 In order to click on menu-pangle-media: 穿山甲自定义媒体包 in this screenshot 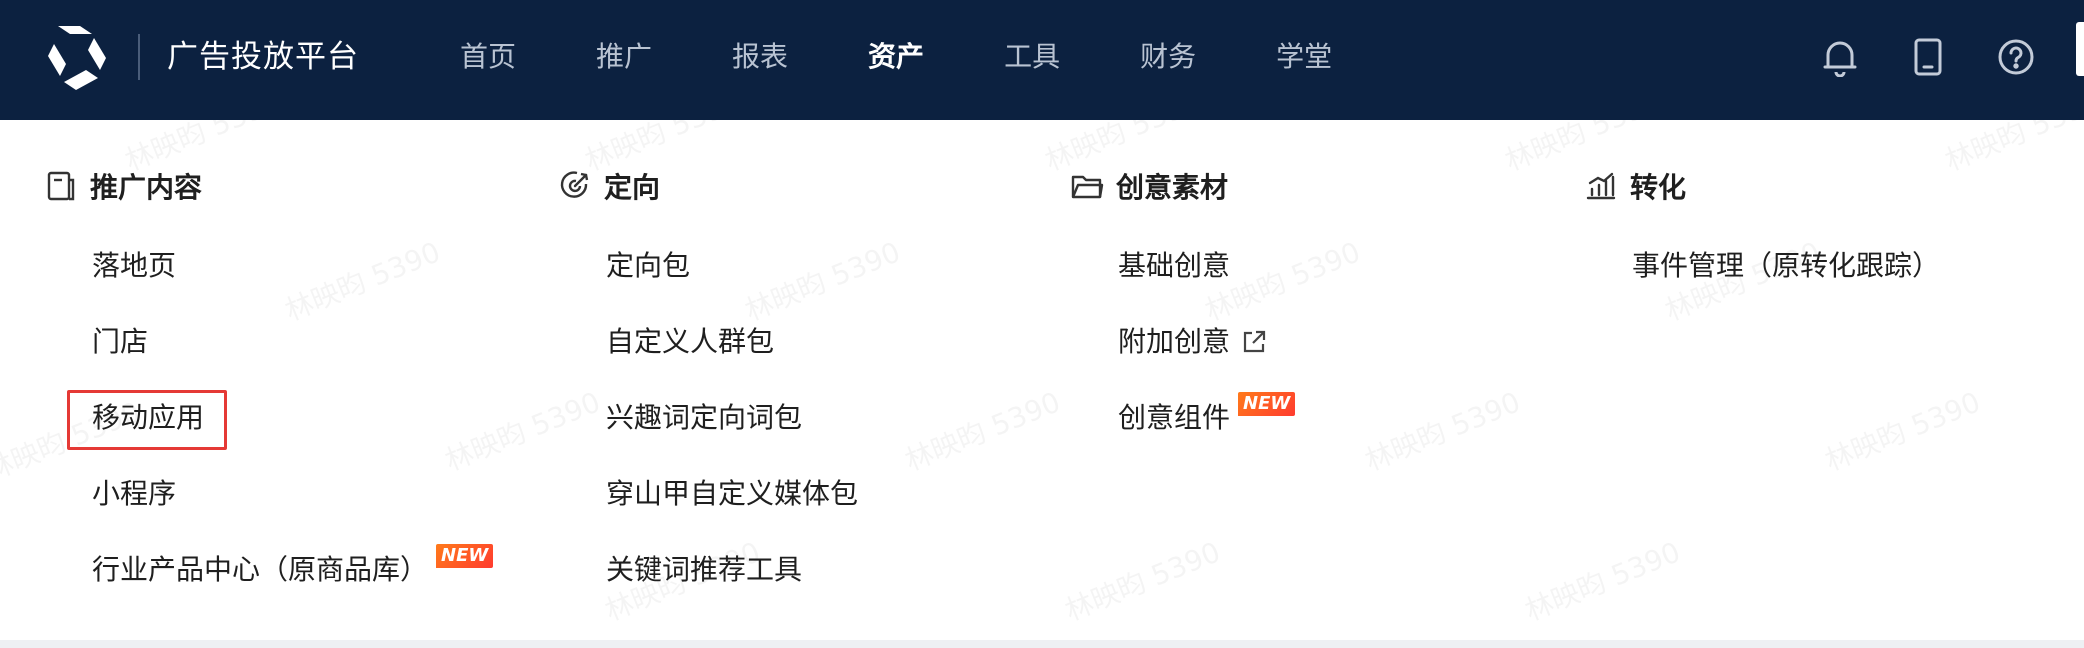, I will do `click(732, 494)`.